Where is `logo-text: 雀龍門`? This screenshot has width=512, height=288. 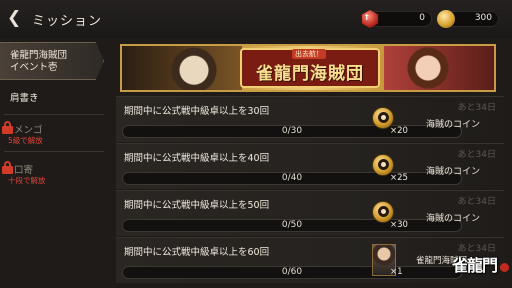 logo-text: 雀龍門 is located at coordinates (475, 265).